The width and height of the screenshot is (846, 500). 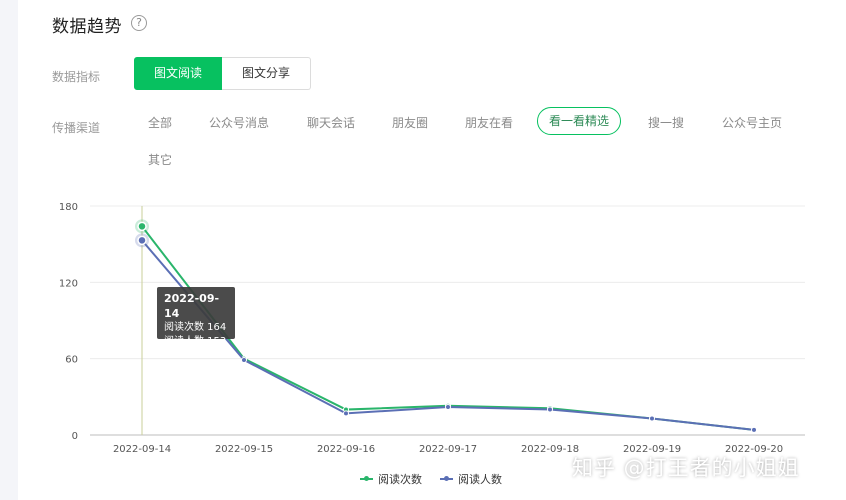 I want to click on x-tick-label: 2022-09-18, so click(x=550, y=449).